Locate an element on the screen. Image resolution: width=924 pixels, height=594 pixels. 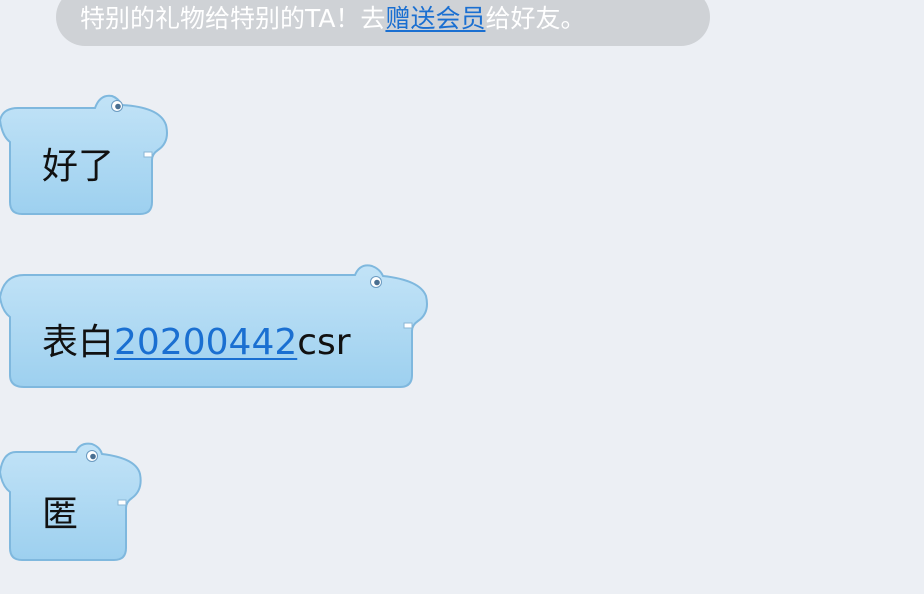
message-text: 匿 is located at coordinates (60, 514).